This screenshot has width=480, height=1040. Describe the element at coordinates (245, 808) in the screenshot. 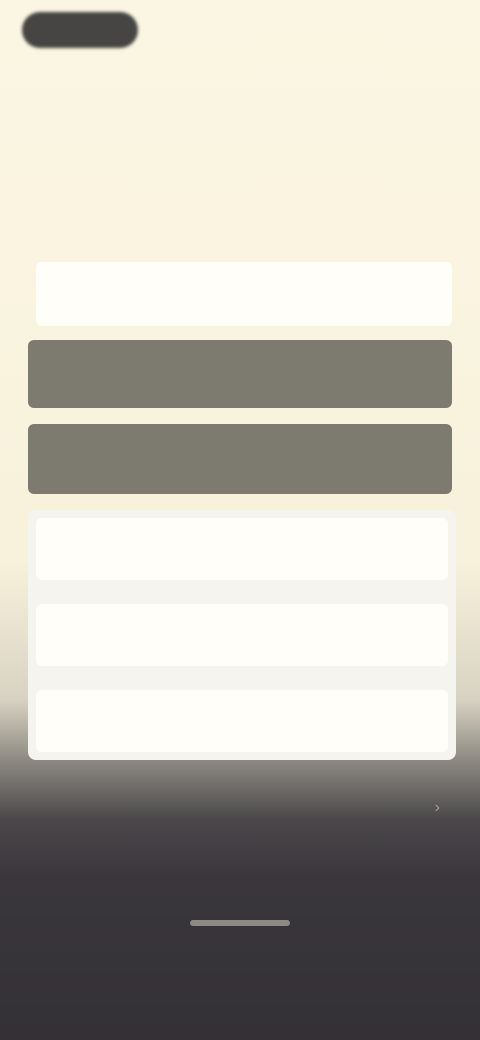

I see `footer-row: ›` at that location.